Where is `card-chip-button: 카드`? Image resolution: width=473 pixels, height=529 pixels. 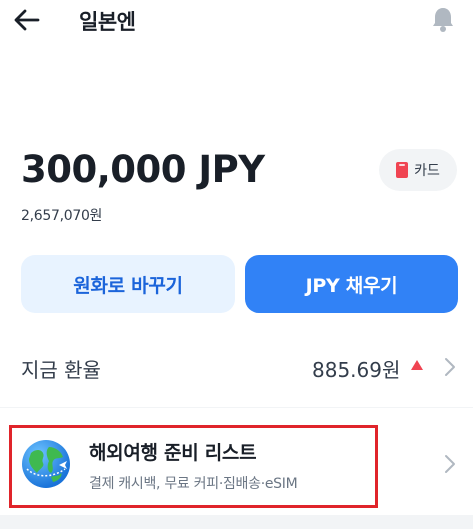
card-chip-button: 카드 is located at coordinates (418, 170).